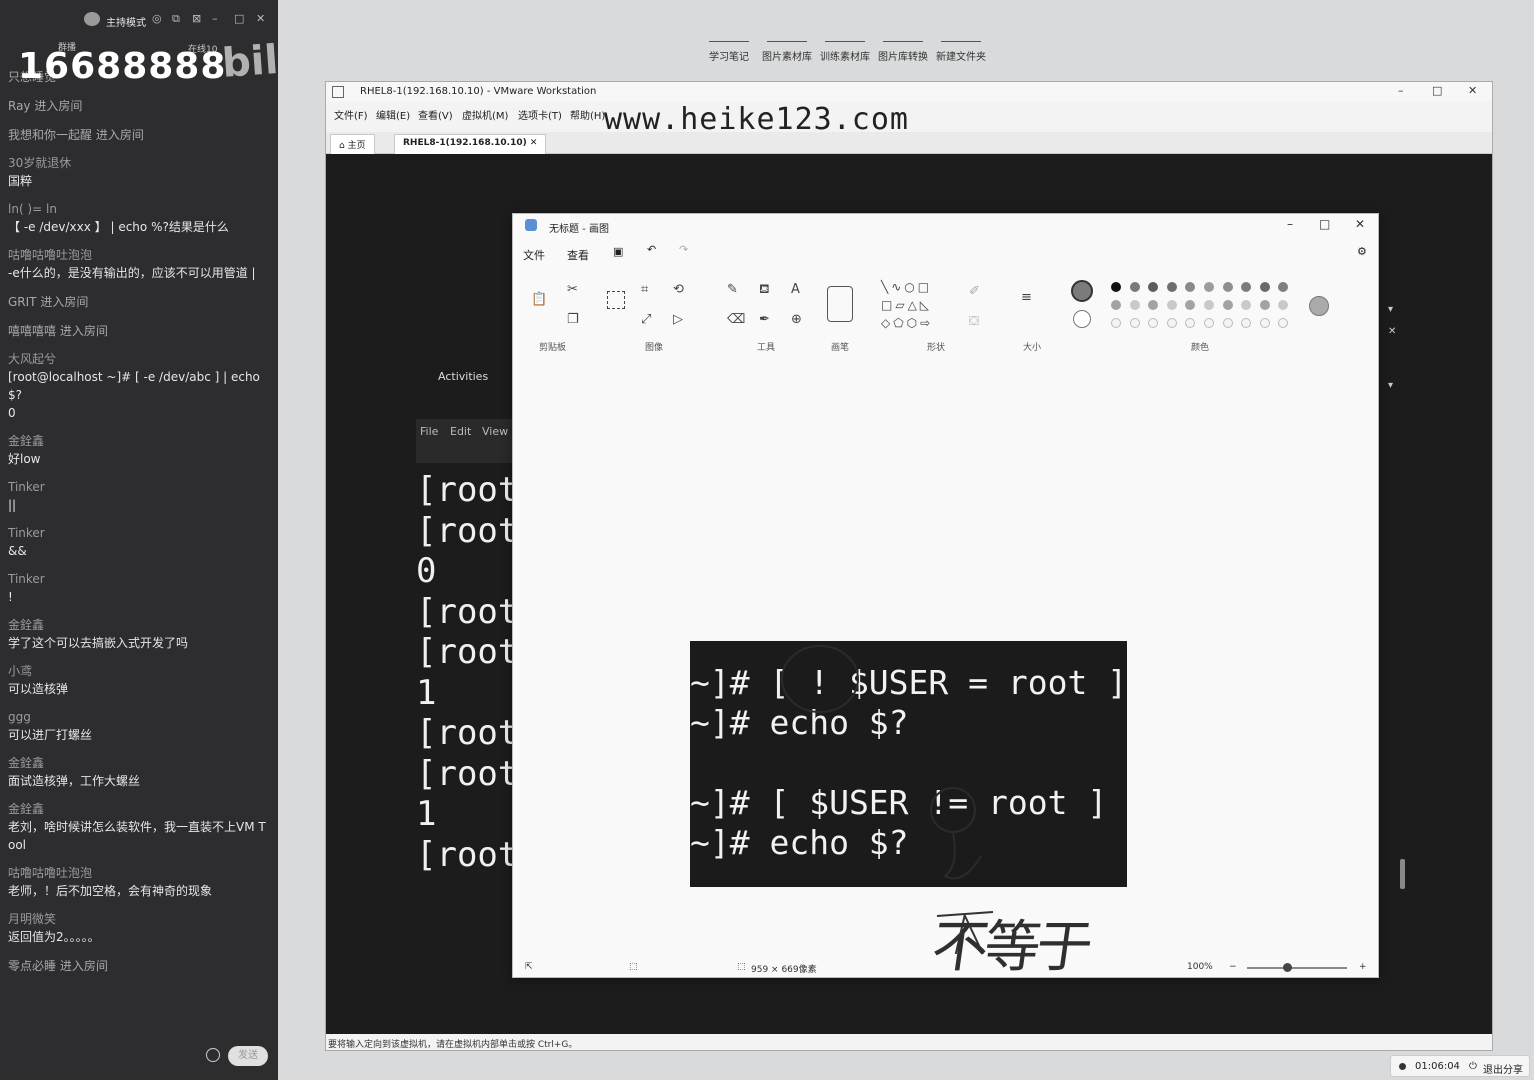 The width and height of the screenshot is (1534, 1080). What do you see at coordinates (729, 48) in the screenshot?
I see `share-tool-notes: 学习笔记` at bounding box center [729, 48].